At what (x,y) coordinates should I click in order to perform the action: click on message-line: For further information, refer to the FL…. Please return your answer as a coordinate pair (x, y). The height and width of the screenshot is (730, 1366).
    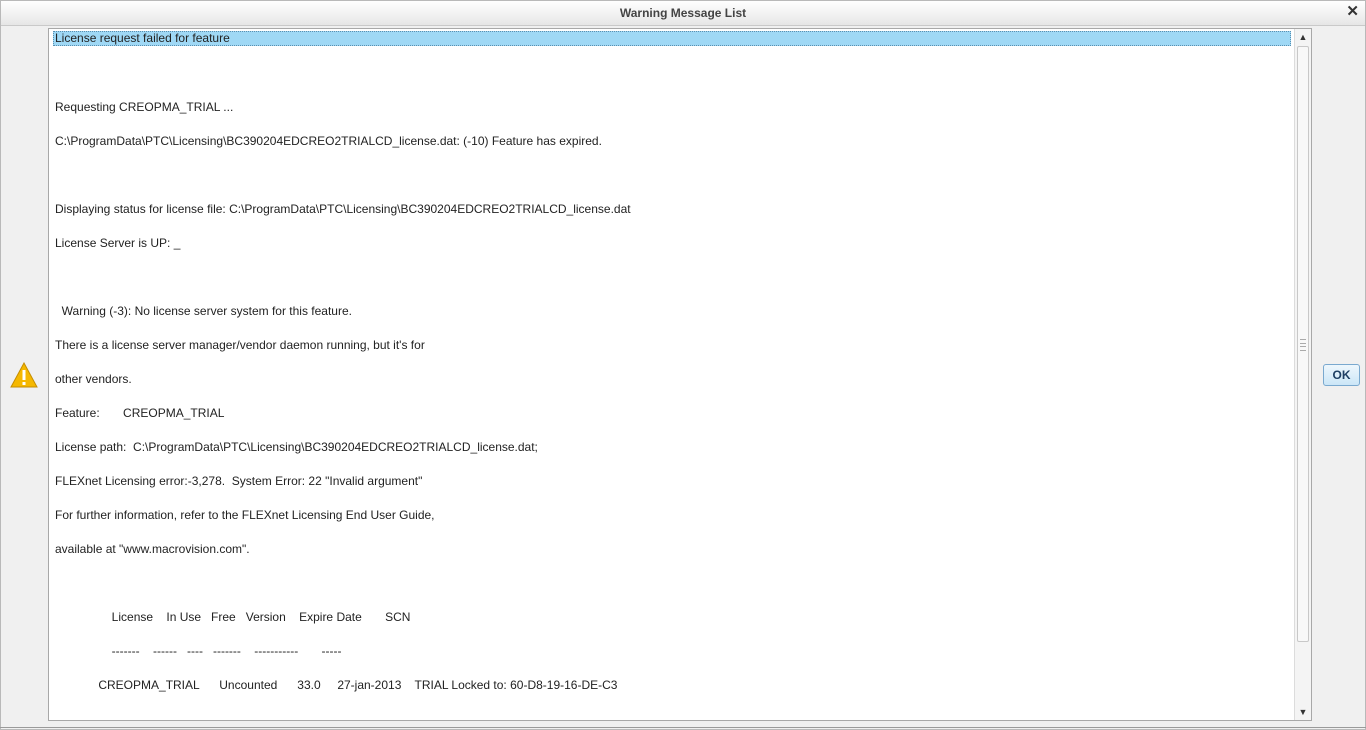
    Looking at the image, I should click on (245, 515).